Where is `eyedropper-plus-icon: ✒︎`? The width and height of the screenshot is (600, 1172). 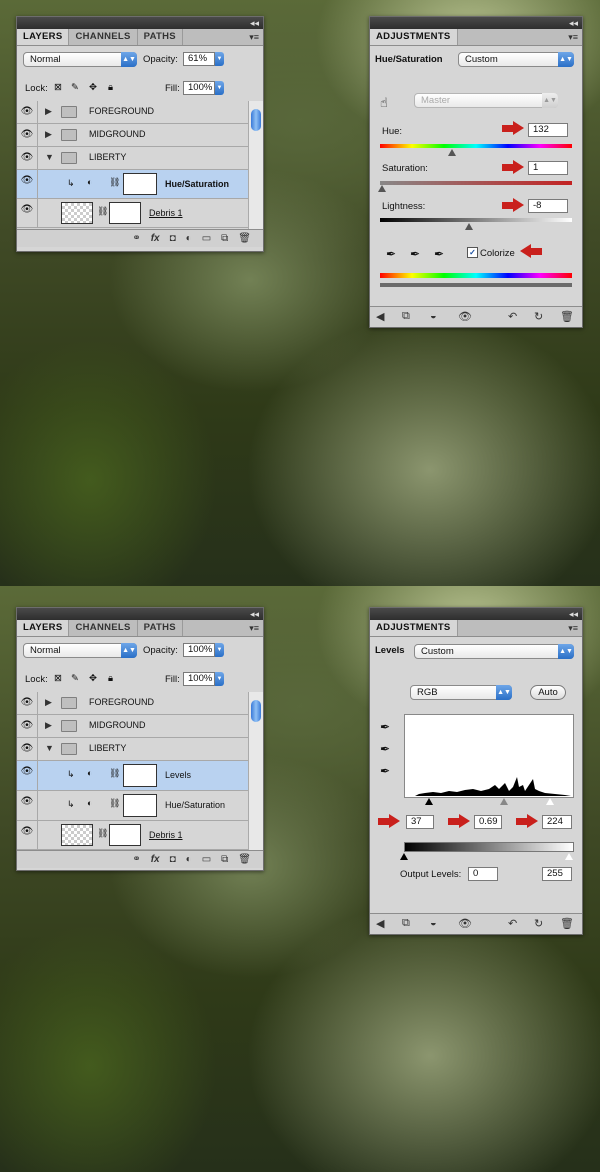 eyedropper-plus-icon: ✒︎ is located at coordinates (415, 254).